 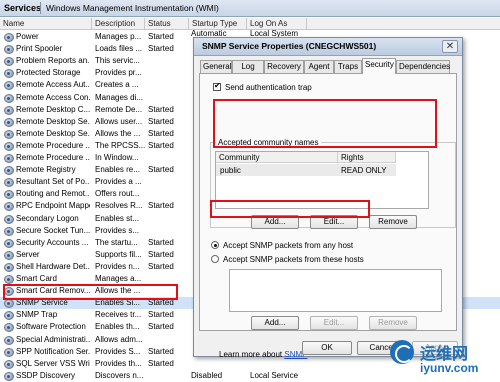 What do you see at coordinates (402, 352) in the screenshot?
I see `watermark-logo-icon` at bounding box center [402, 352].